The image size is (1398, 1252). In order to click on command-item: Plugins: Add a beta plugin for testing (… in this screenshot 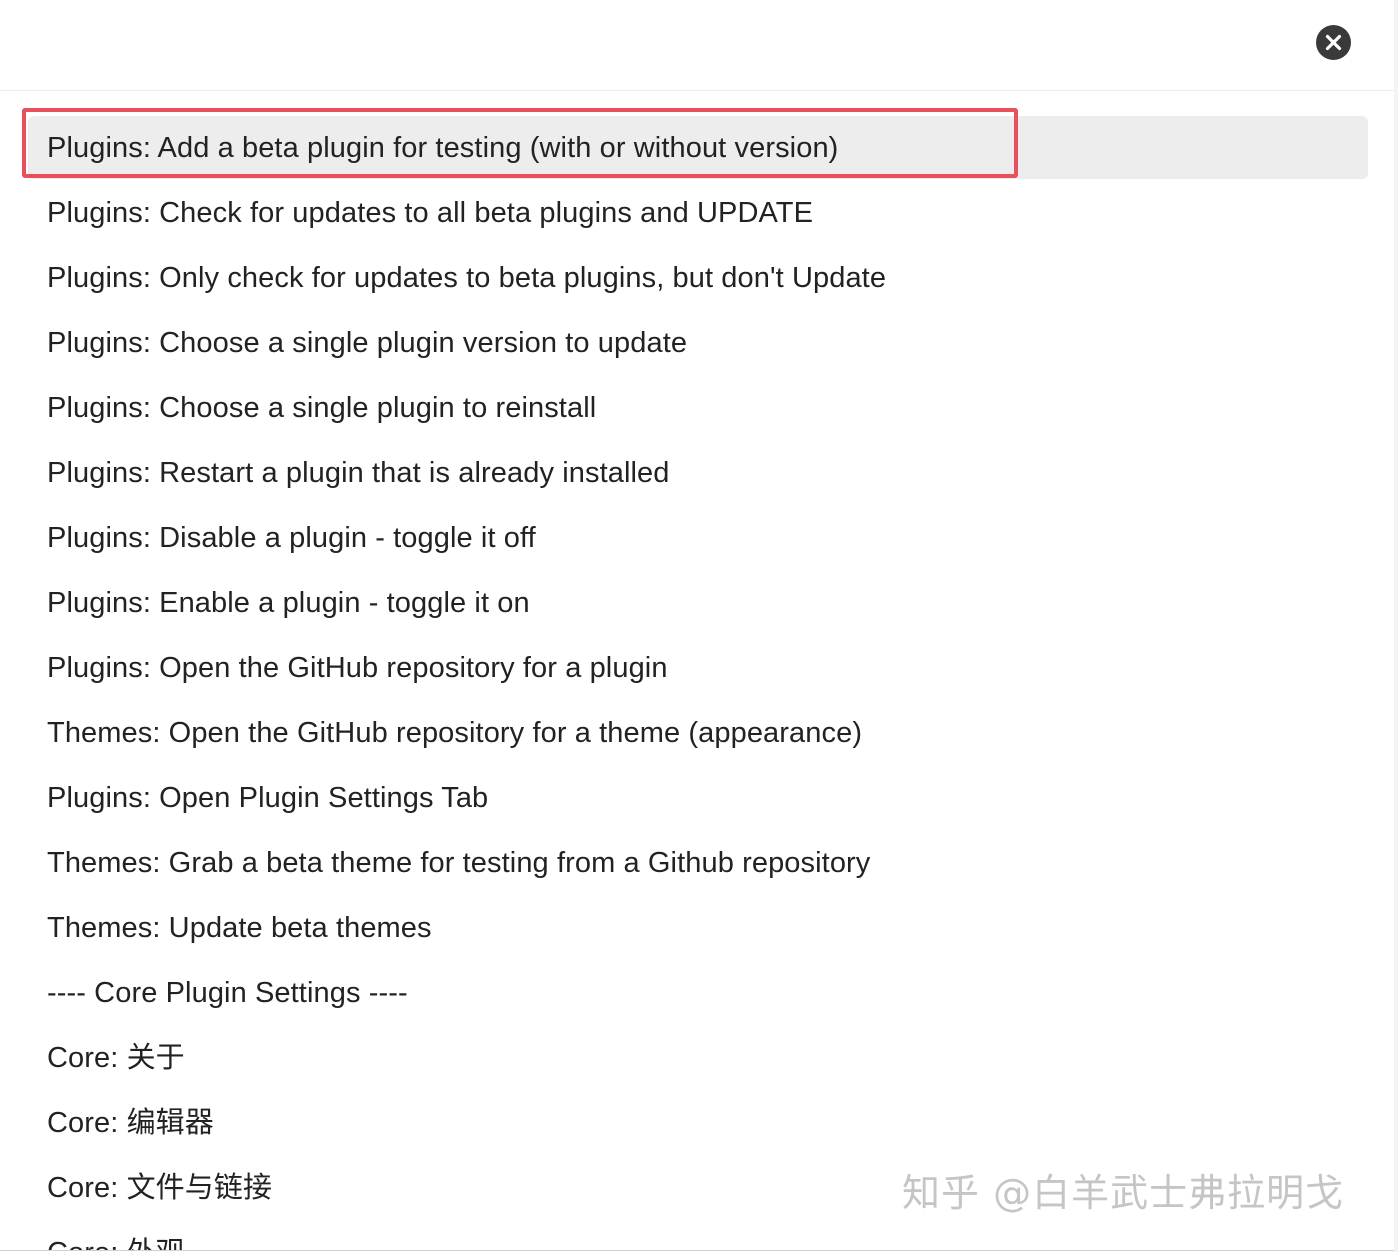, I will do `click(698, 147)`.